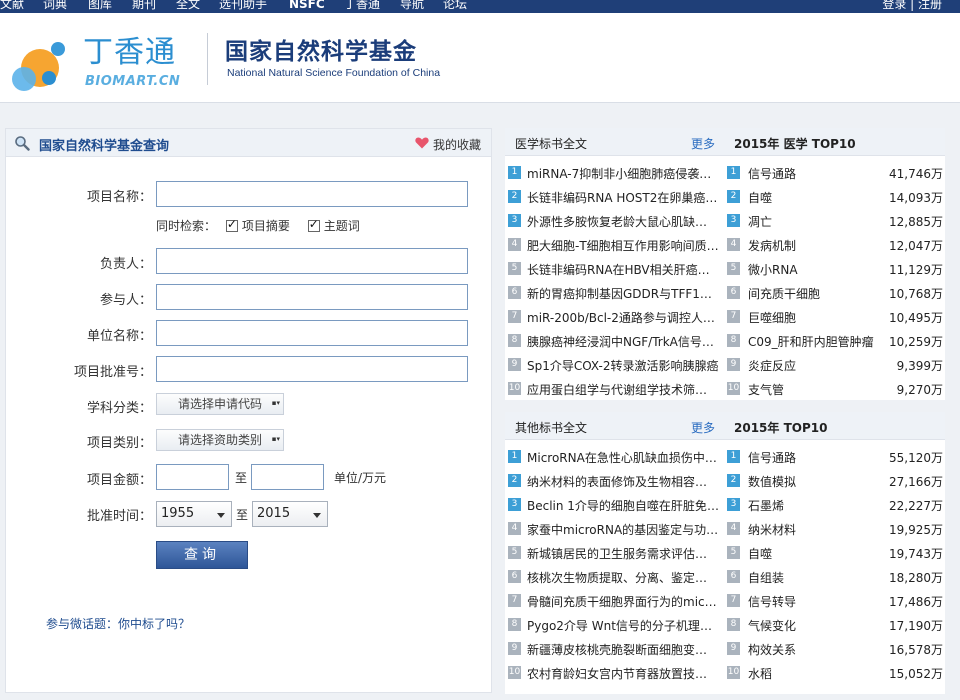 The height and width of the screenshot is (700, 960). I want to click on keyword-link: 纳米材料, so click(813, 529).